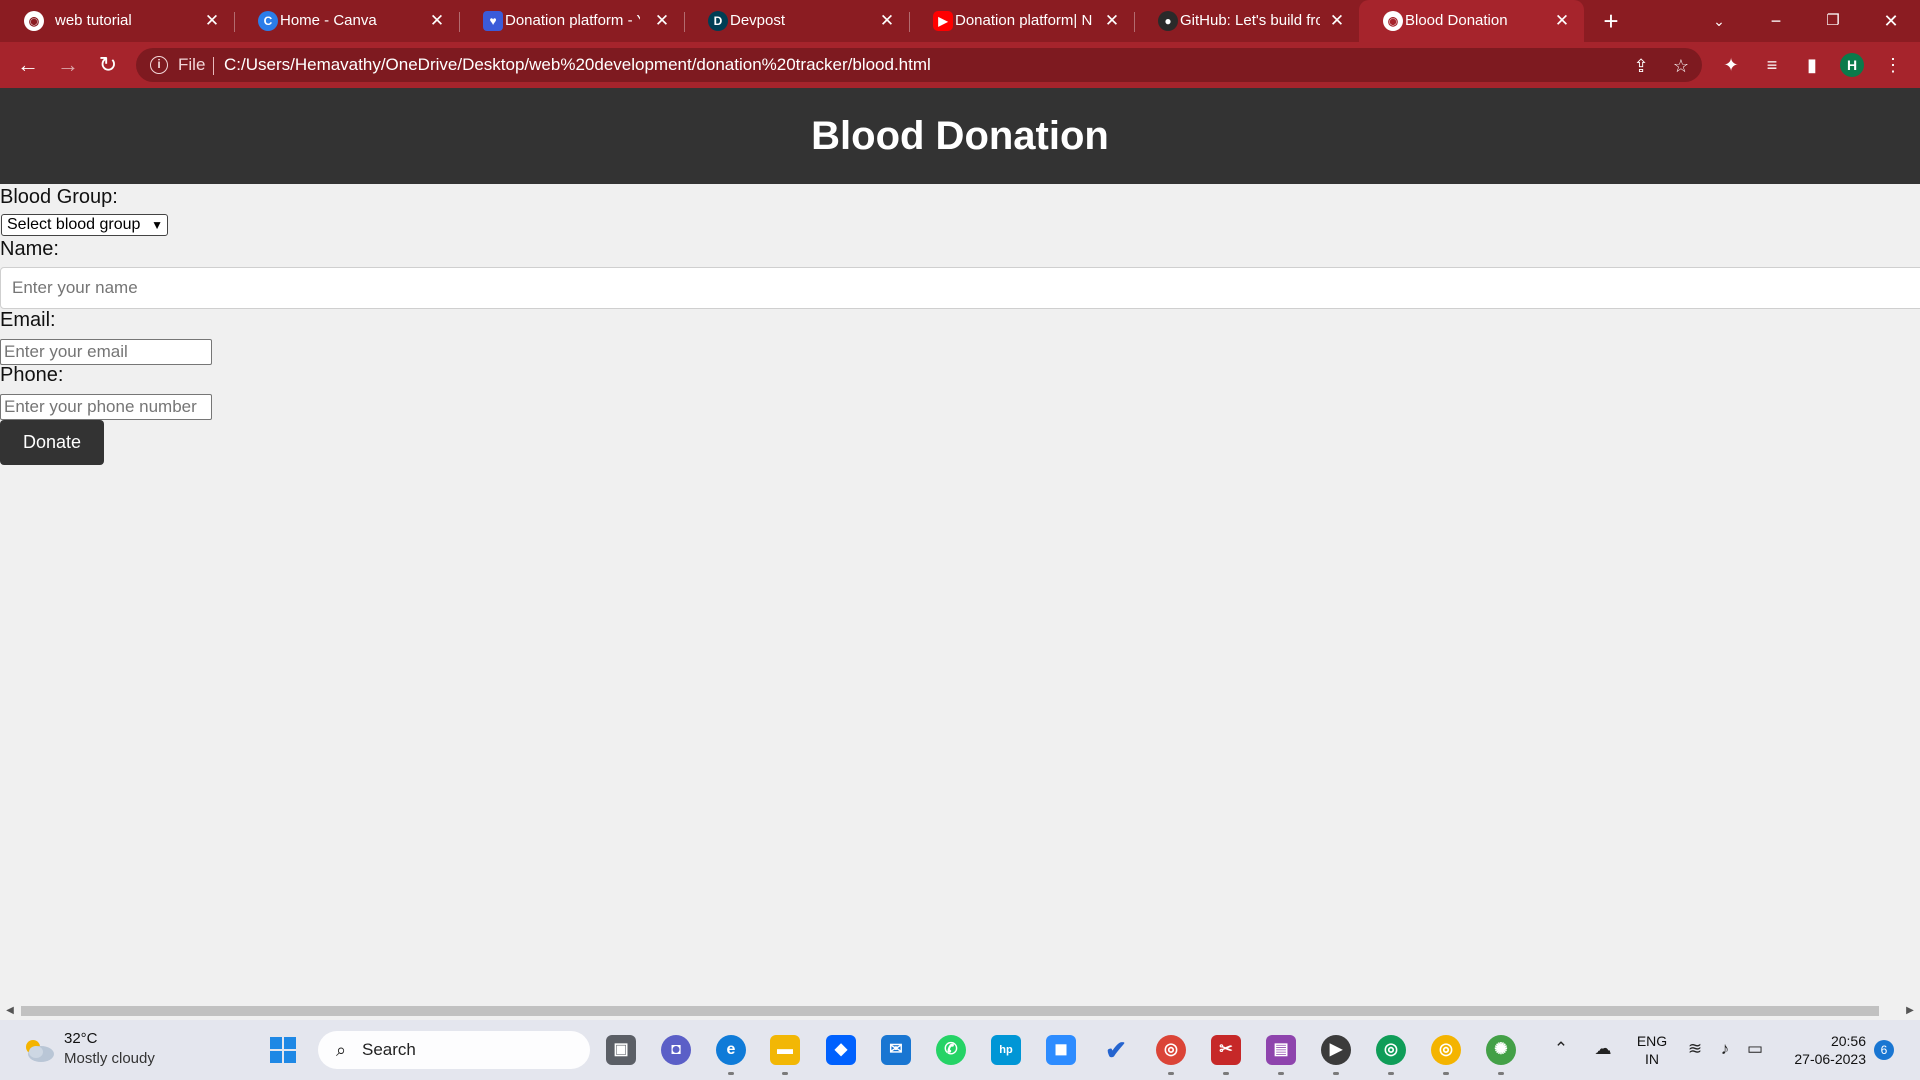 This screenshot has height=1080, width=1920. I want to click on edge-browser-icon: e, so click(731, 1050).